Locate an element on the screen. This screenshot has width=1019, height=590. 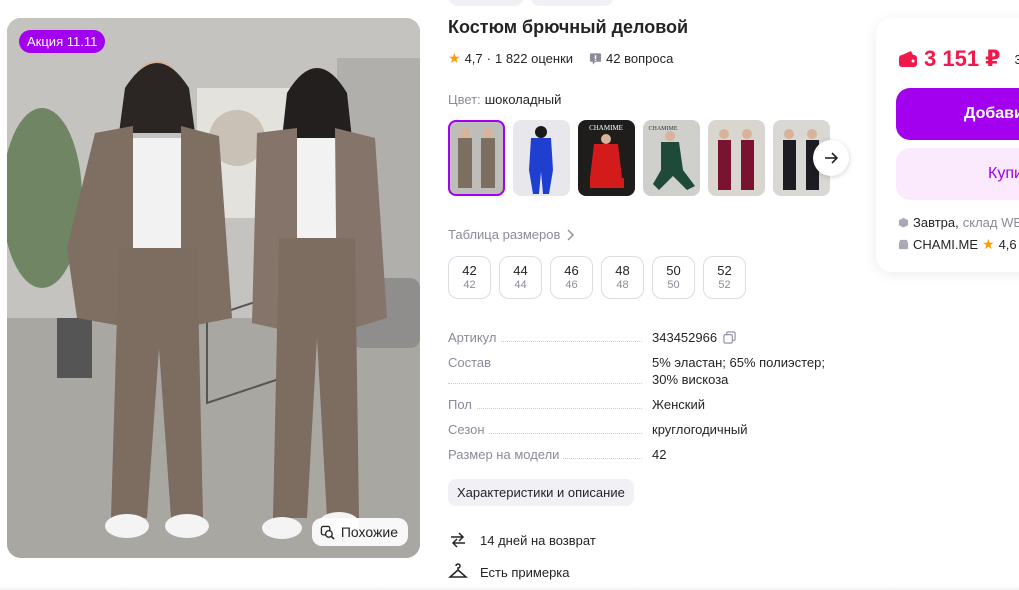
spec-name: Пол is located at coordinates (462, 404).